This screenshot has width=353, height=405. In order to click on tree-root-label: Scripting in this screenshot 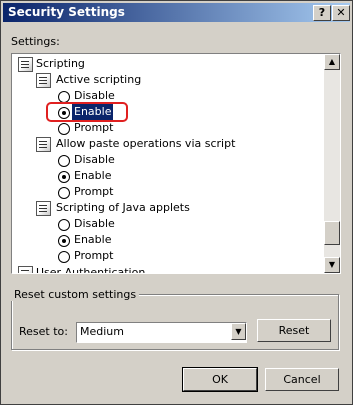, I will do `click(60, 63)`.